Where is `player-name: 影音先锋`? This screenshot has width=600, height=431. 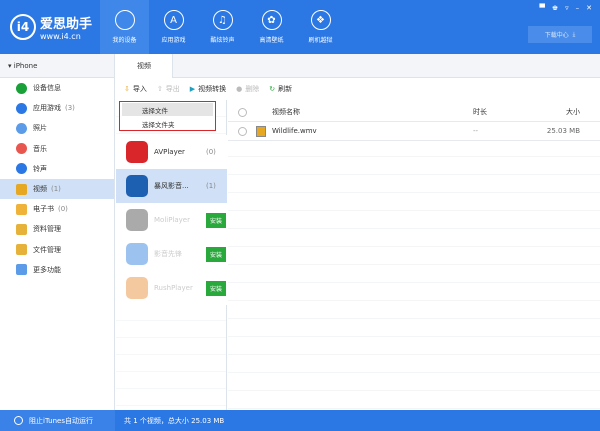
player-name: 影音先锋 is located at coordinates (168, 254).